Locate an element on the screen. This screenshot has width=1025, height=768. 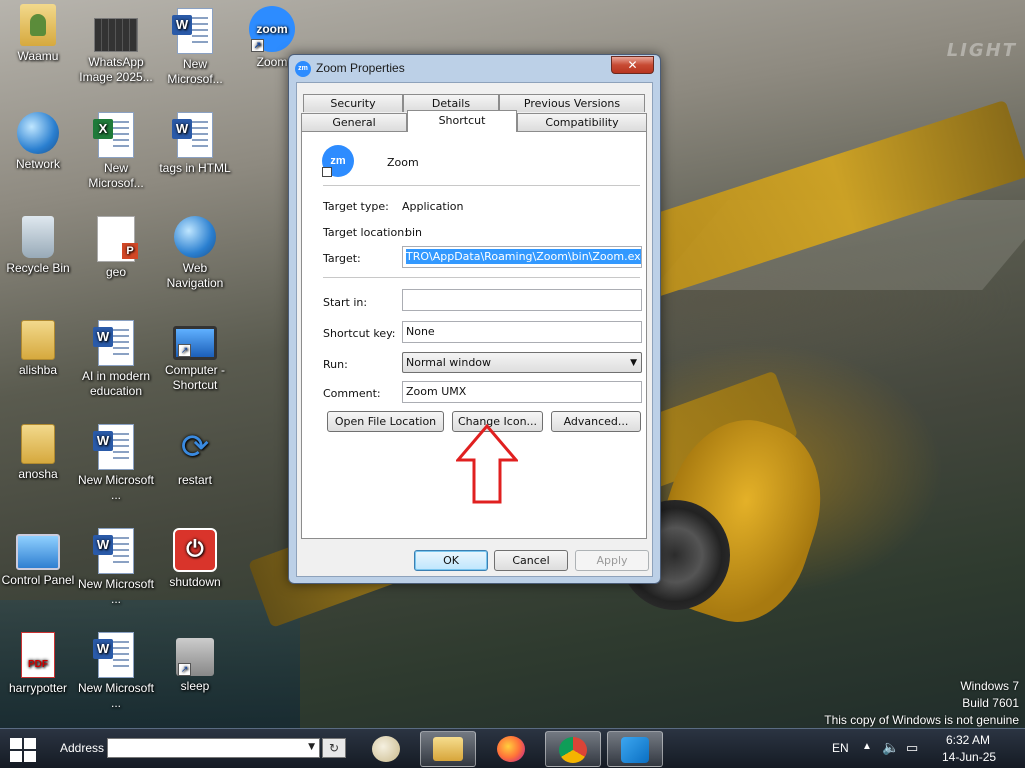
desktop-icon-harrypotter: PDF harrypotter is located at coordinates (38, 664).